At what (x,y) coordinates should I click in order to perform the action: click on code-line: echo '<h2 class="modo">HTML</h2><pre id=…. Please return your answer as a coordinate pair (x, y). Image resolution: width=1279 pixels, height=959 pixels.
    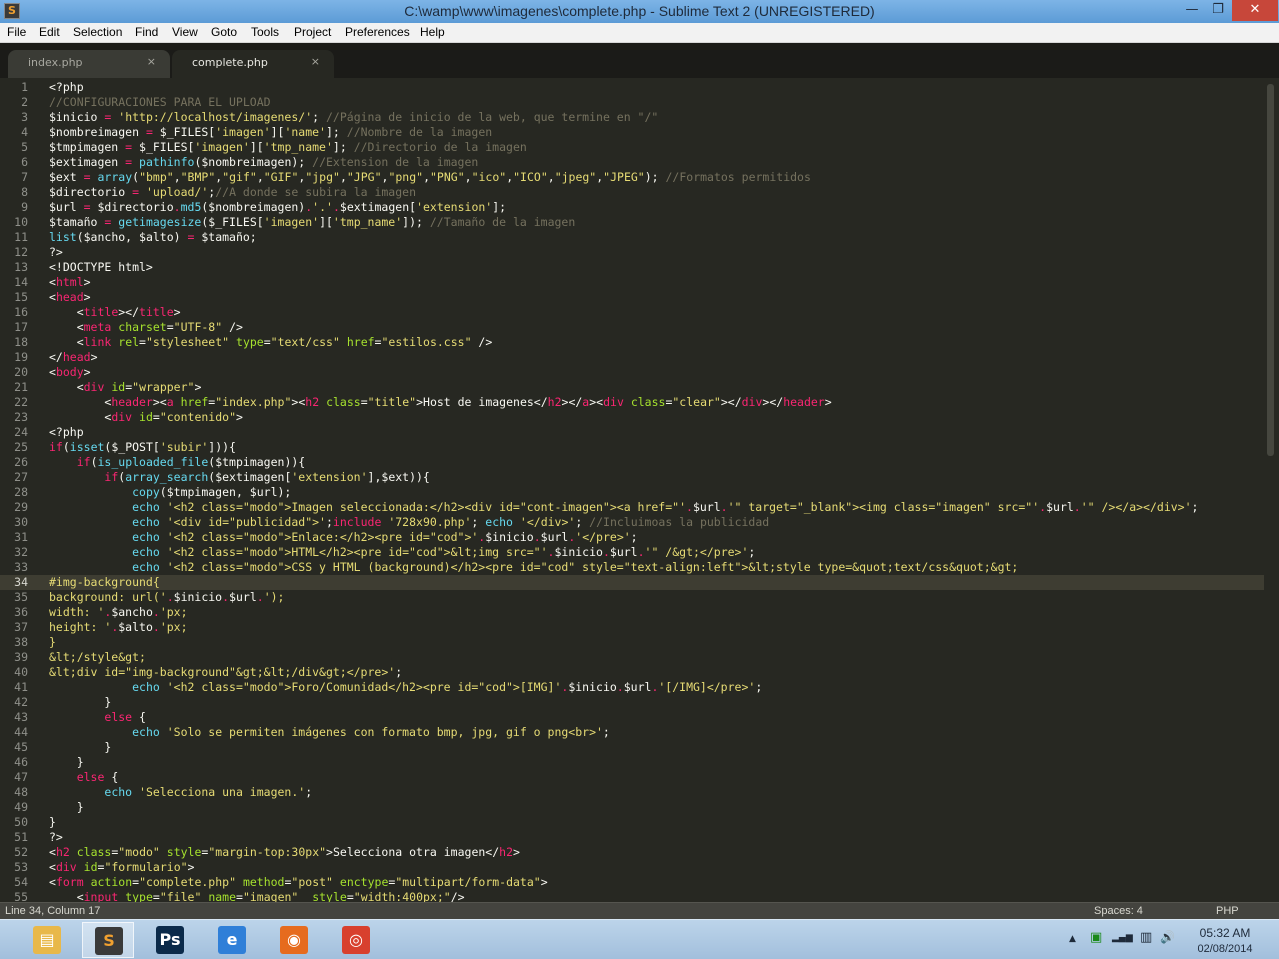
    Looking at the image, I should click on (402, 552).